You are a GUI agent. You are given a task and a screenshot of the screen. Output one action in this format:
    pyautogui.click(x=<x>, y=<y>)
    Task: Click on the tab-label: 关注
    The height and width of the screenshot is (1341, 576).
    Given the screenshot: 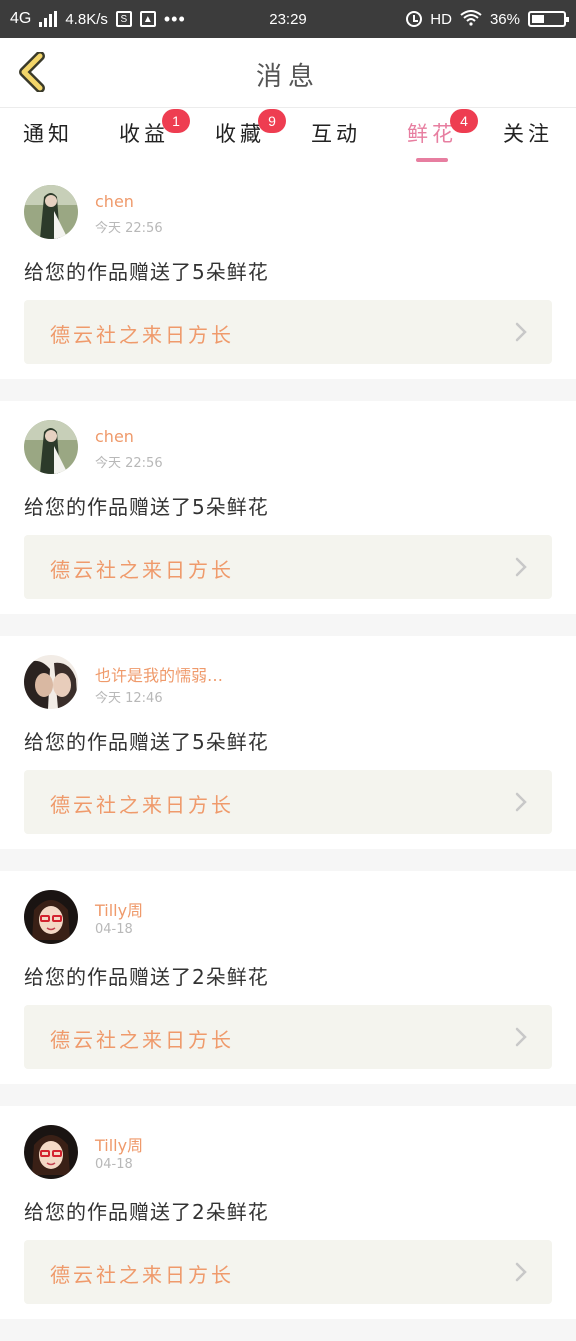 What is the action you would take?
    pyautogui.click(x=528, y=134)
    